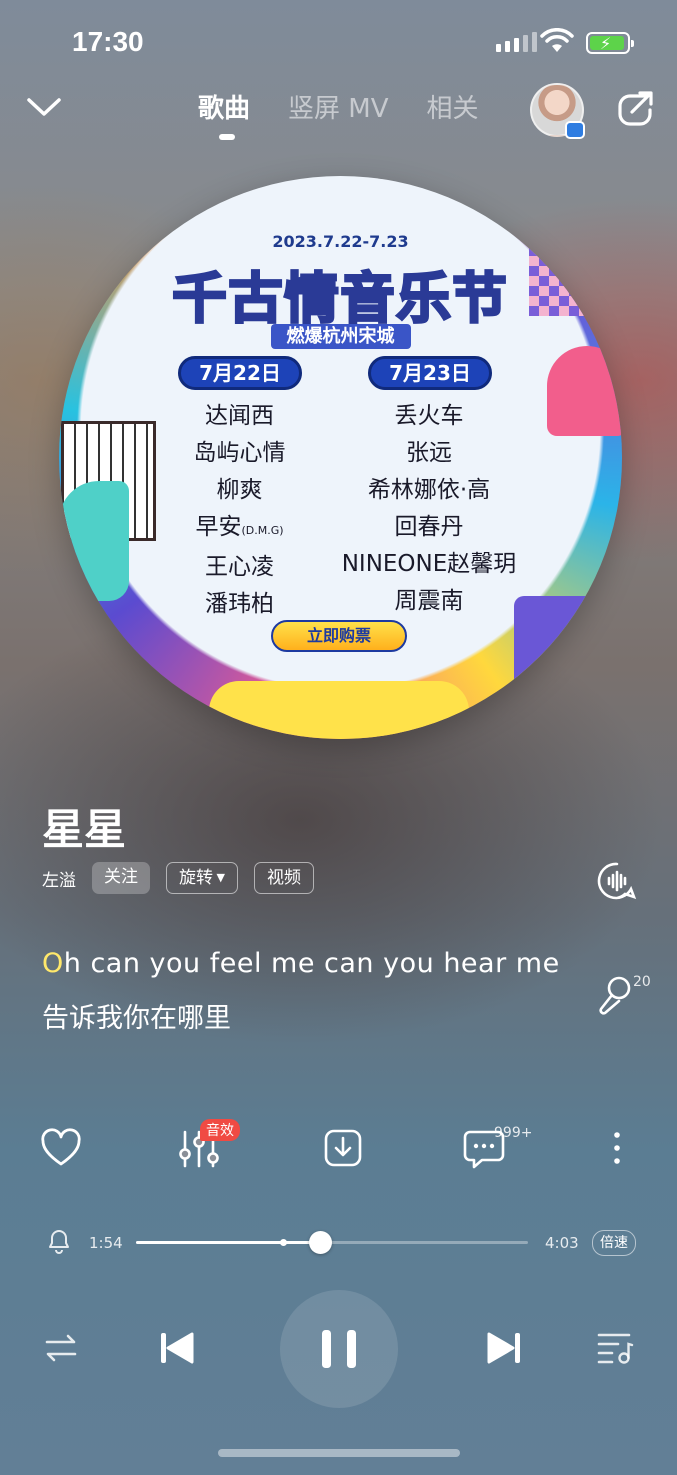 This screenshot has width=677, height=1475. What do you see at coordinates (615, 998) in the screenshot?
I see `karaoke-mic-icon` at bounding box center [615, 998].